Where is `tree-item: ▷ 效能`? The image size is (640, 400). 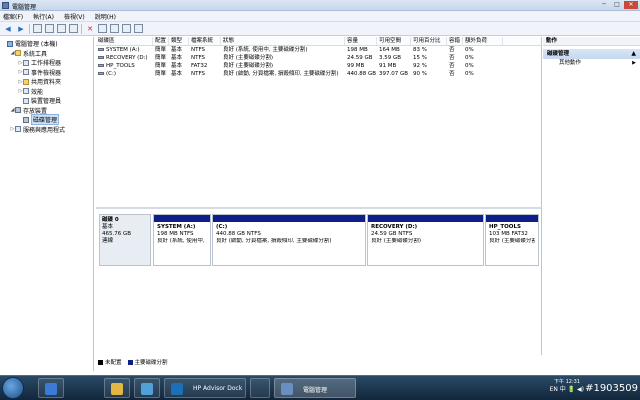 tree-item: ▷ 效能 is located at coordinates (46, 92).